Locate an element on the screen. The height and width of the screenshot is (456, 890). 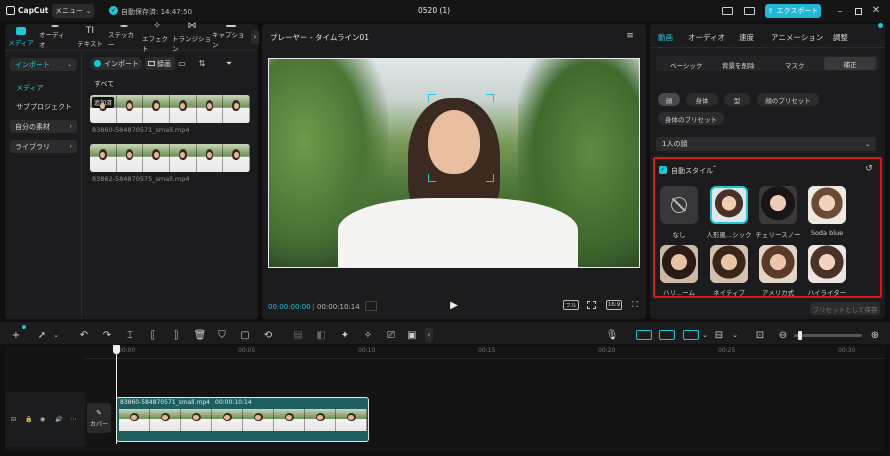
tabs-more-chevron-icon: › is located at coordinates (255, 37).